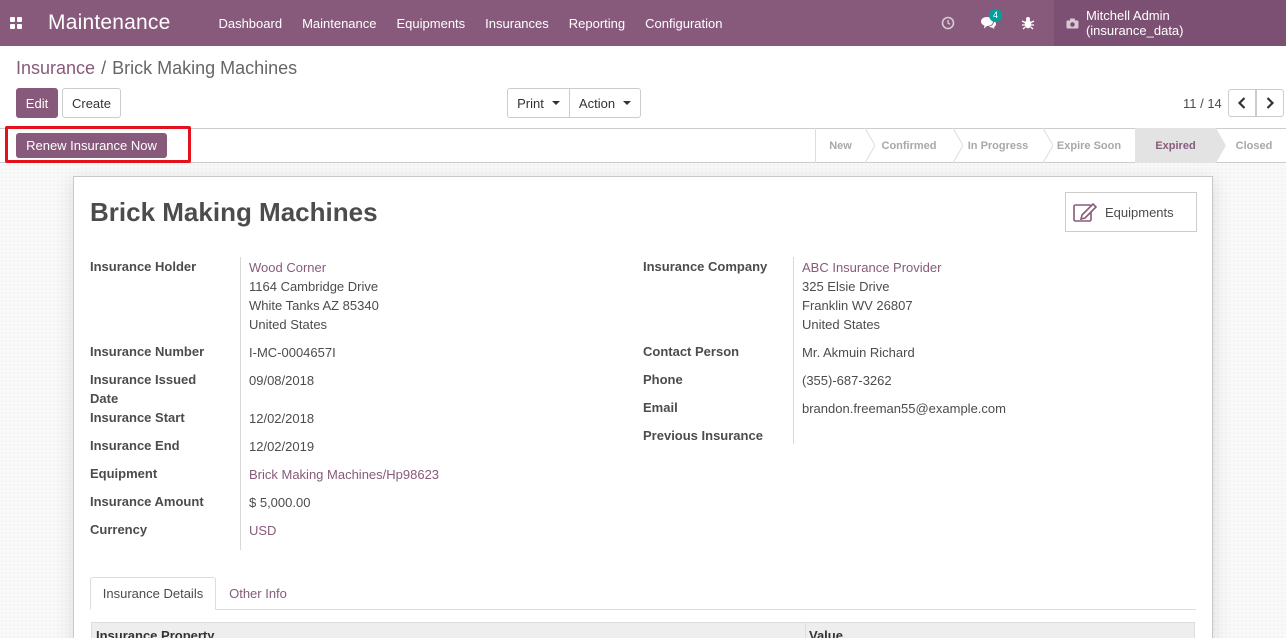 This screenshot has width=1286, height=638. I want to click on menu-reporting: Reporting, so click(597, 23).